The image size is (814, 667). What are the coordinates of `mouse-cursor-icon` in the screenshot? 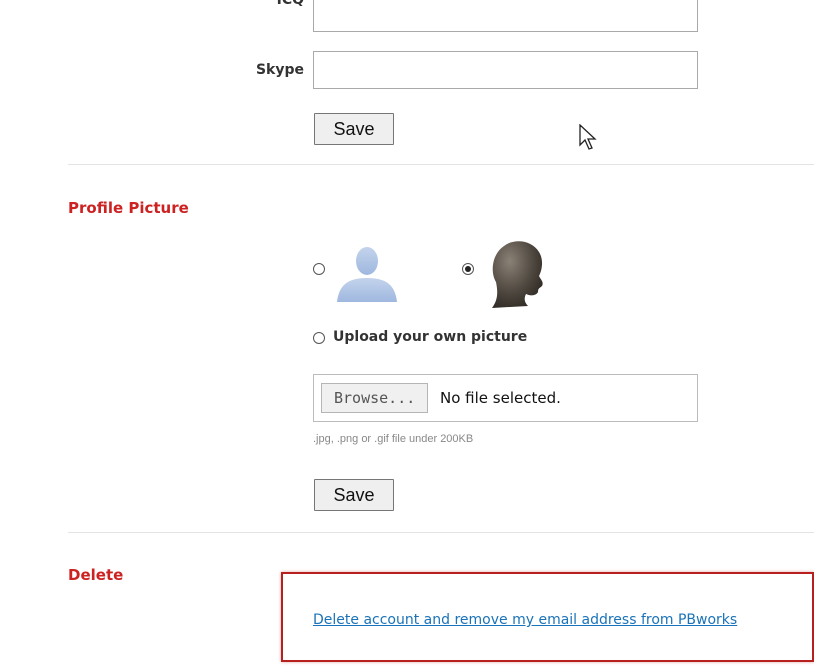 It's located at (588, 137).